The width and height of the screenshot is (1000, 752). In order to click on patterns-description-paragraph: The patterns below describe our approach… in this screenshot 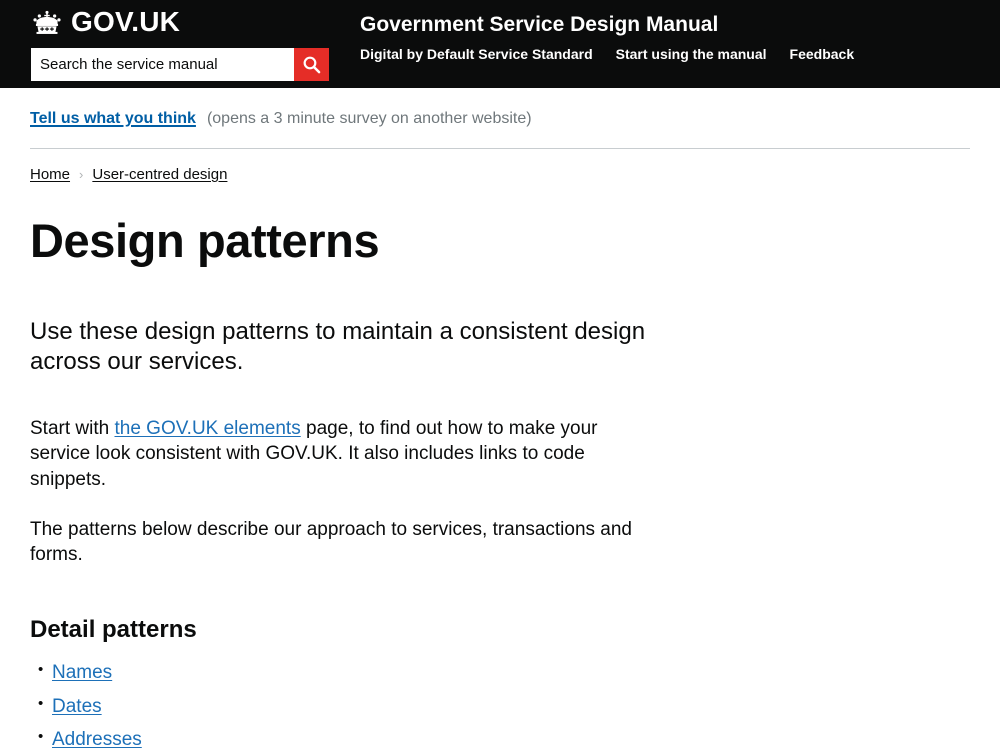, I will do `click(331, 542)`.